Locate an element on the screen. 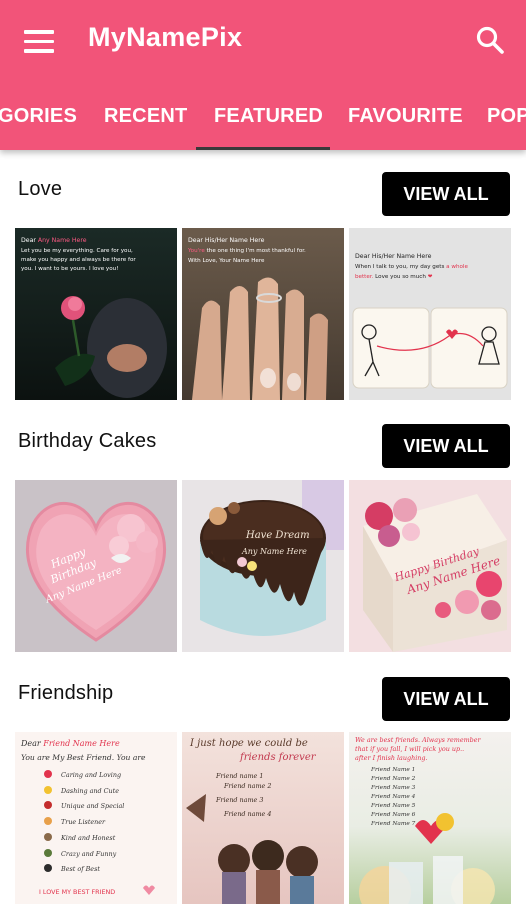 Image resolution: width=526 pixels, height=904 pixels. section-title-friendship: Friendship is located at coordinates (66, 693).